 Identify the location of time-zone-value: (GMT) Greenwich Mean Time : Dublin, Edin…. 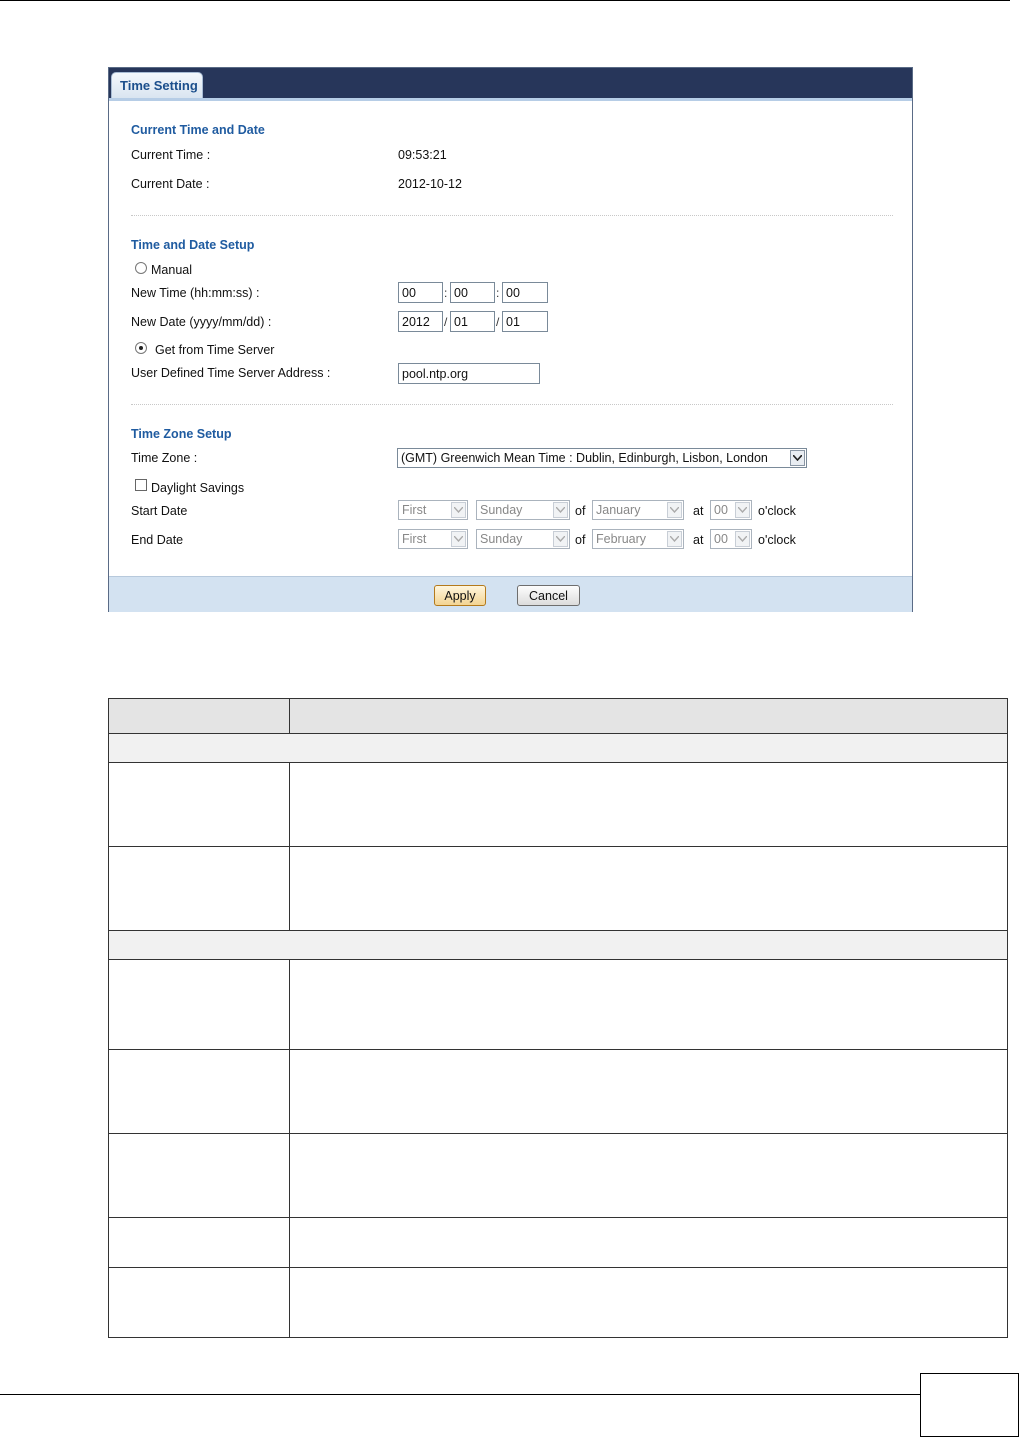
(584, 458).